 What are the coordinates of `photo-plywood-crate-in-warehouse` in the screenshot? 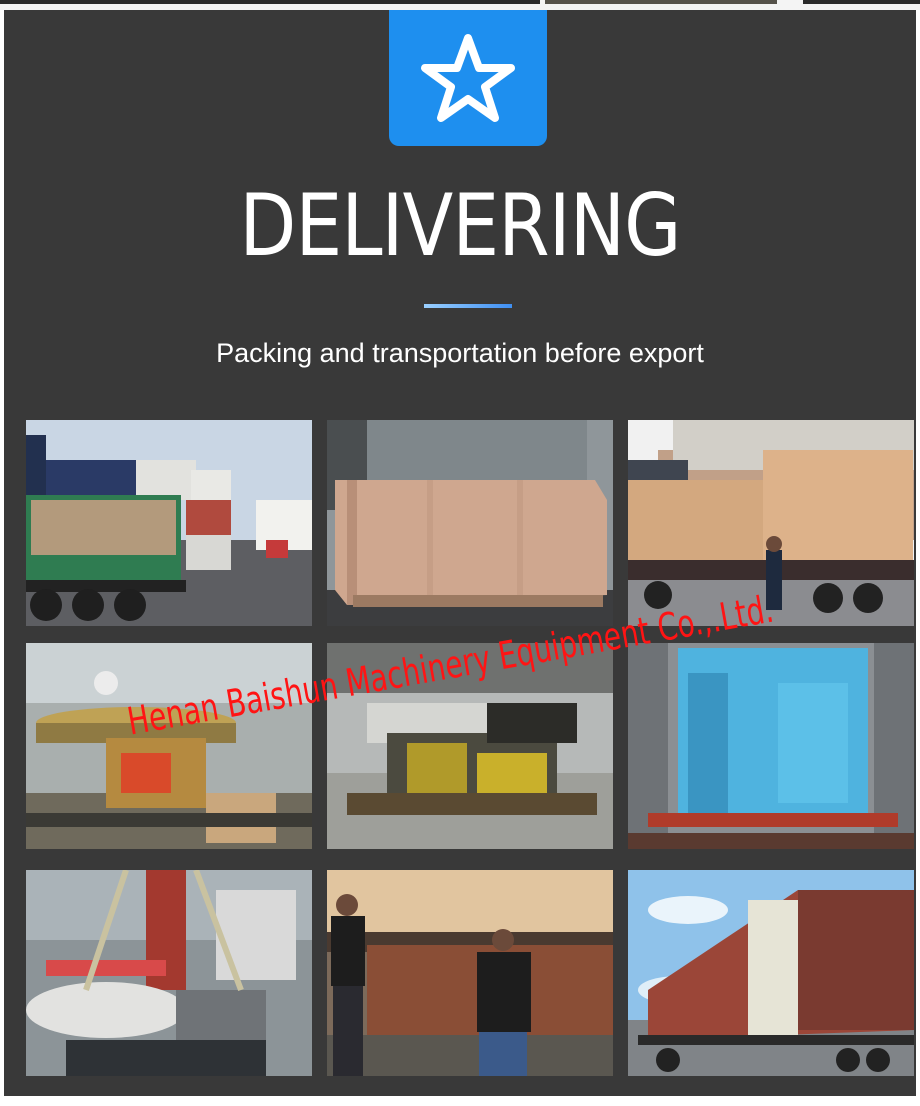 It's located at (470, 523).